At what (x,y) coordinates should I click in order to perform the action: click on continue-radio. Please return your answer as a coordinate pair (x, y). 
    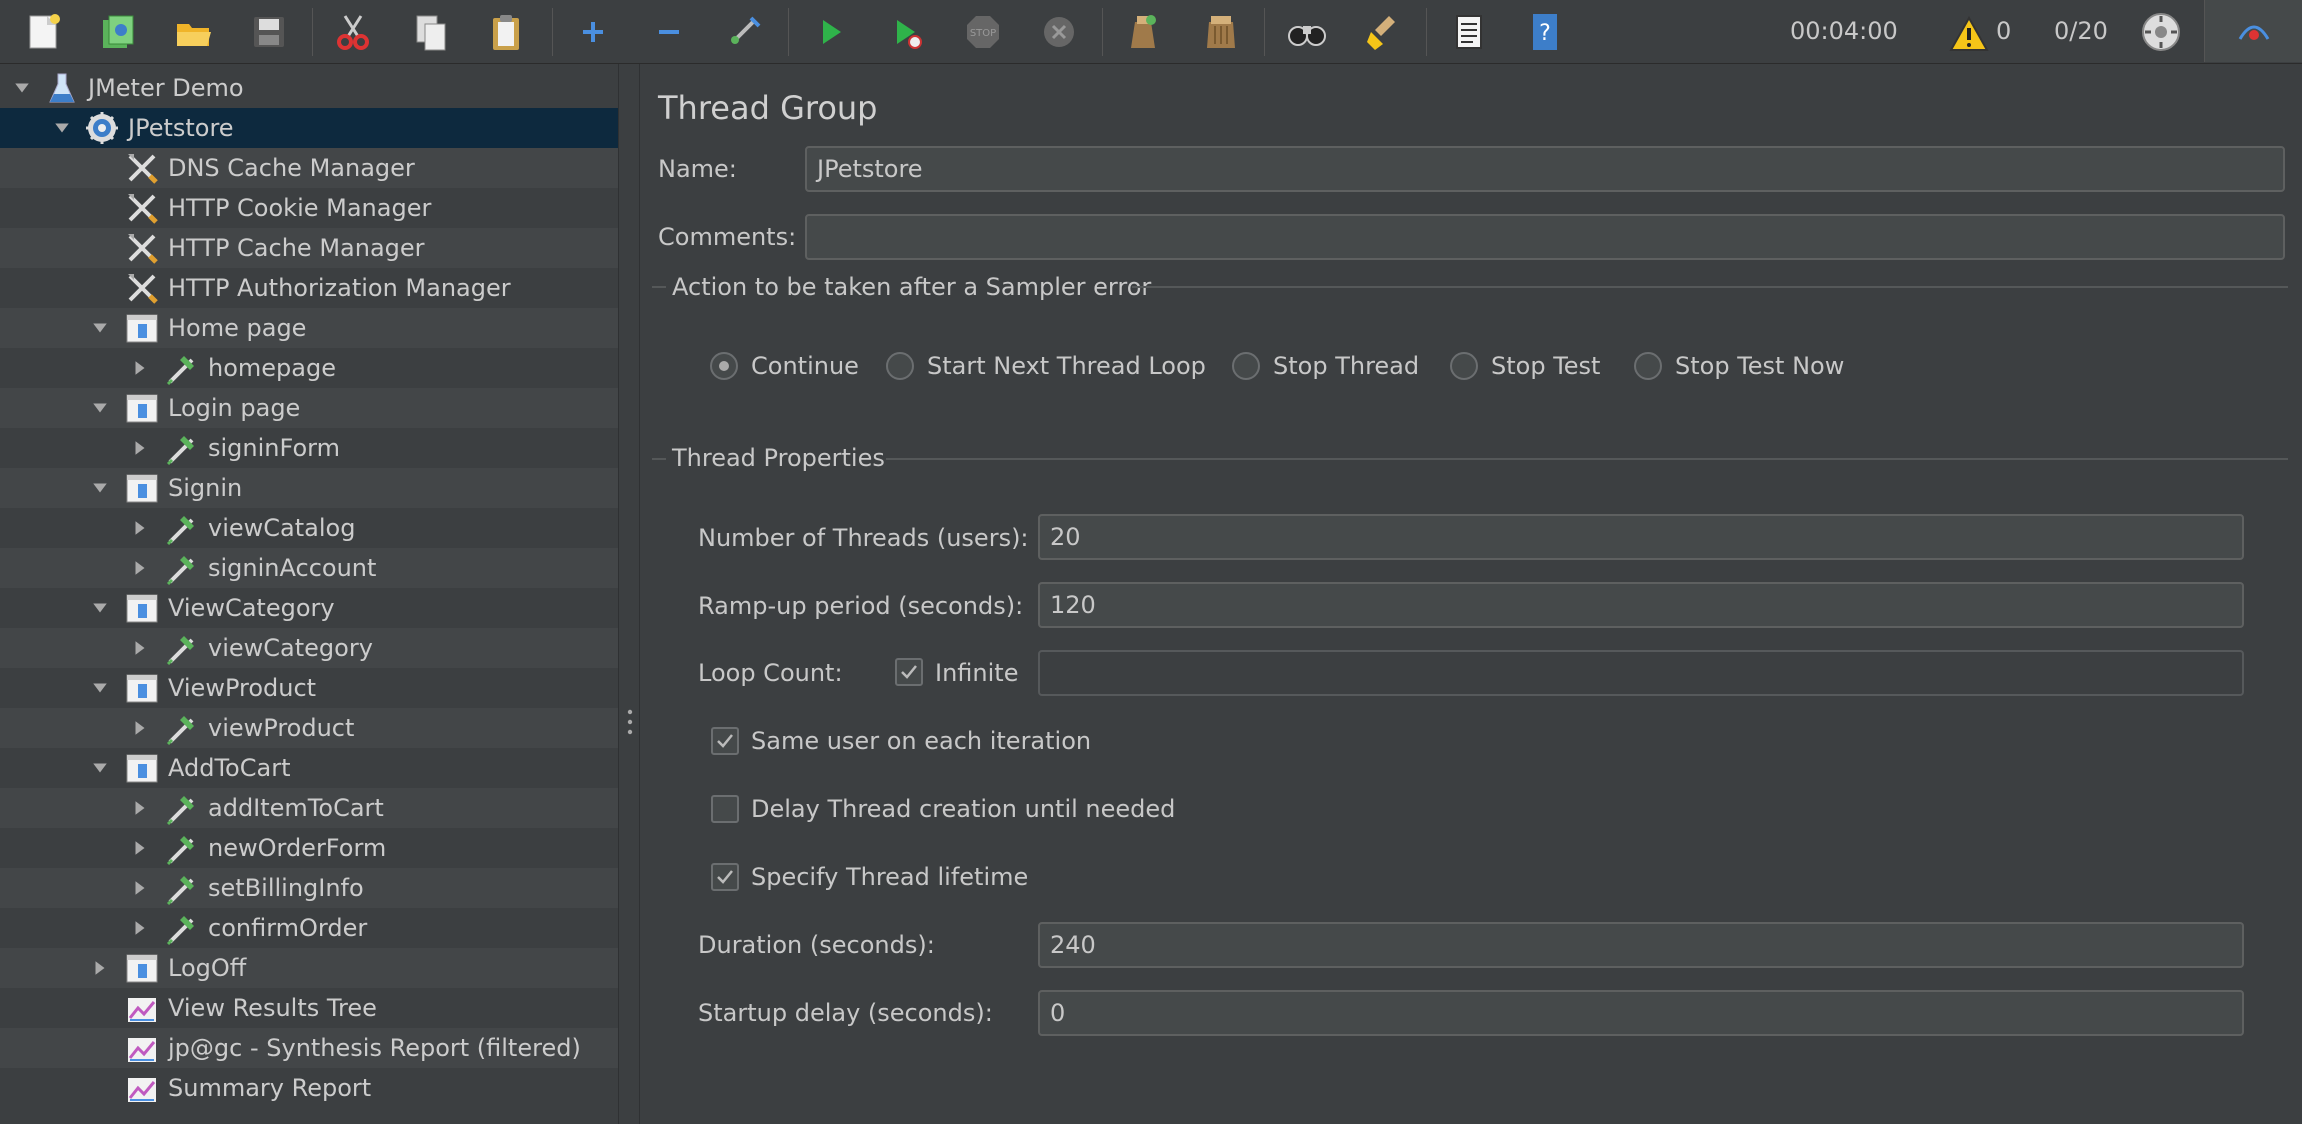
    Looking at the image, I should click on (724, 366).